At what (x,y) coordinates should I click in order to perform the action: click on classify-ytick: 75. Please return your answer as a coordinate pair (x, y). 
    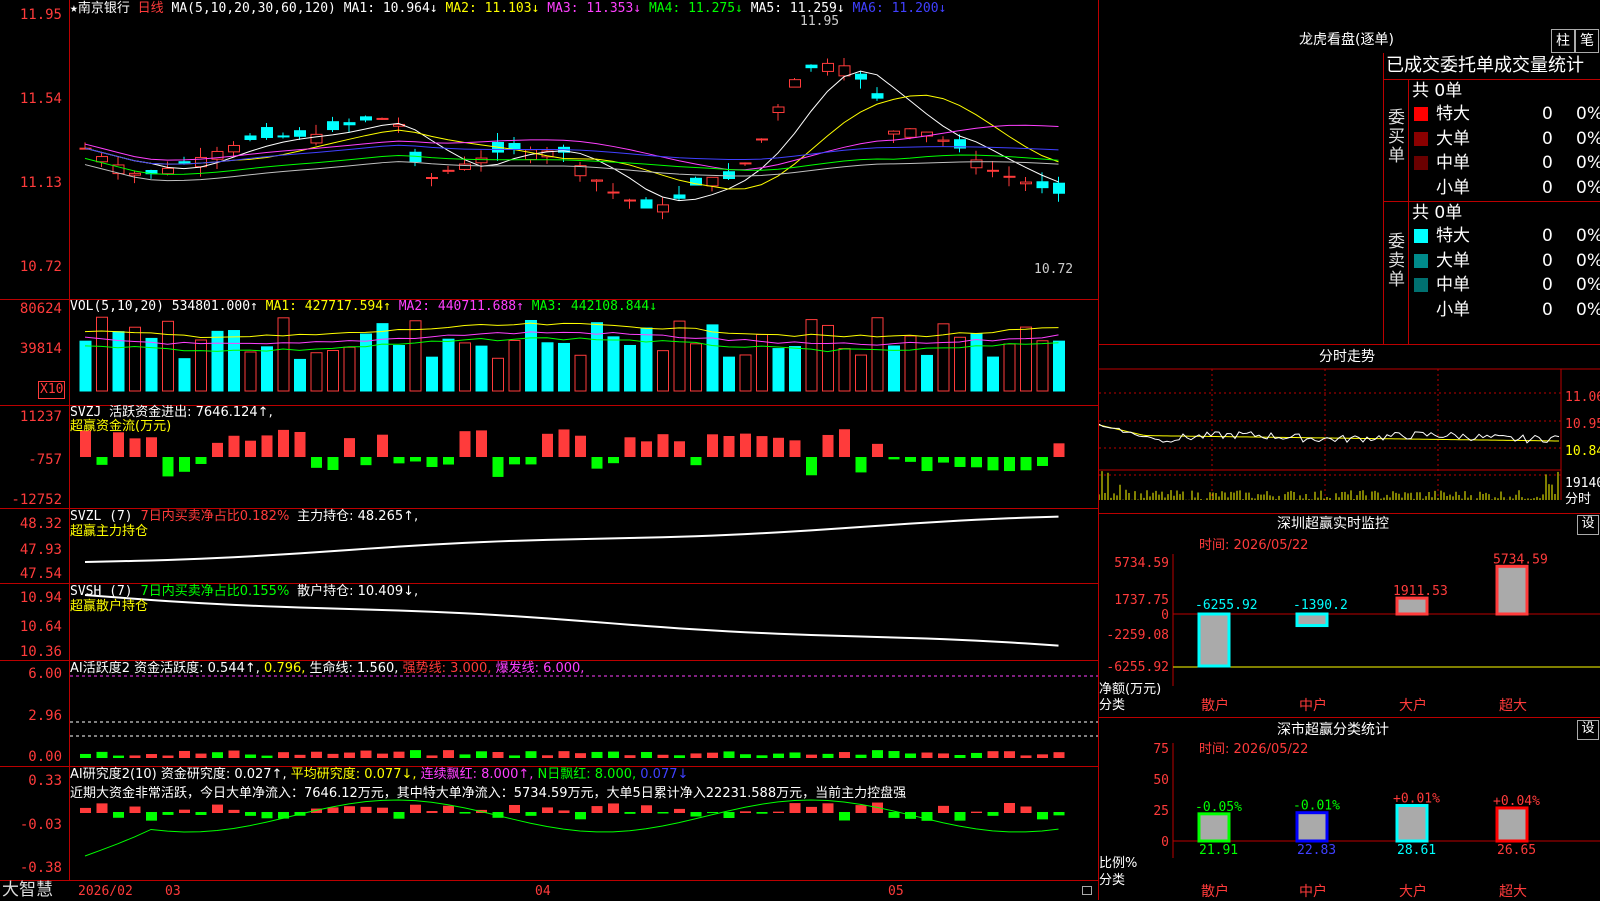
    Looking at the image, I should click on (1161, 749).